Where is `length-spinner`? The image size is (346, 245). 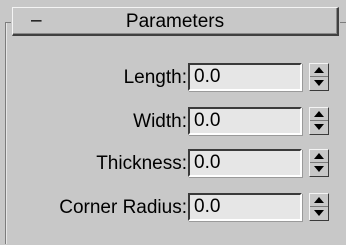 length-spinner is located at coordinates (319, 77).